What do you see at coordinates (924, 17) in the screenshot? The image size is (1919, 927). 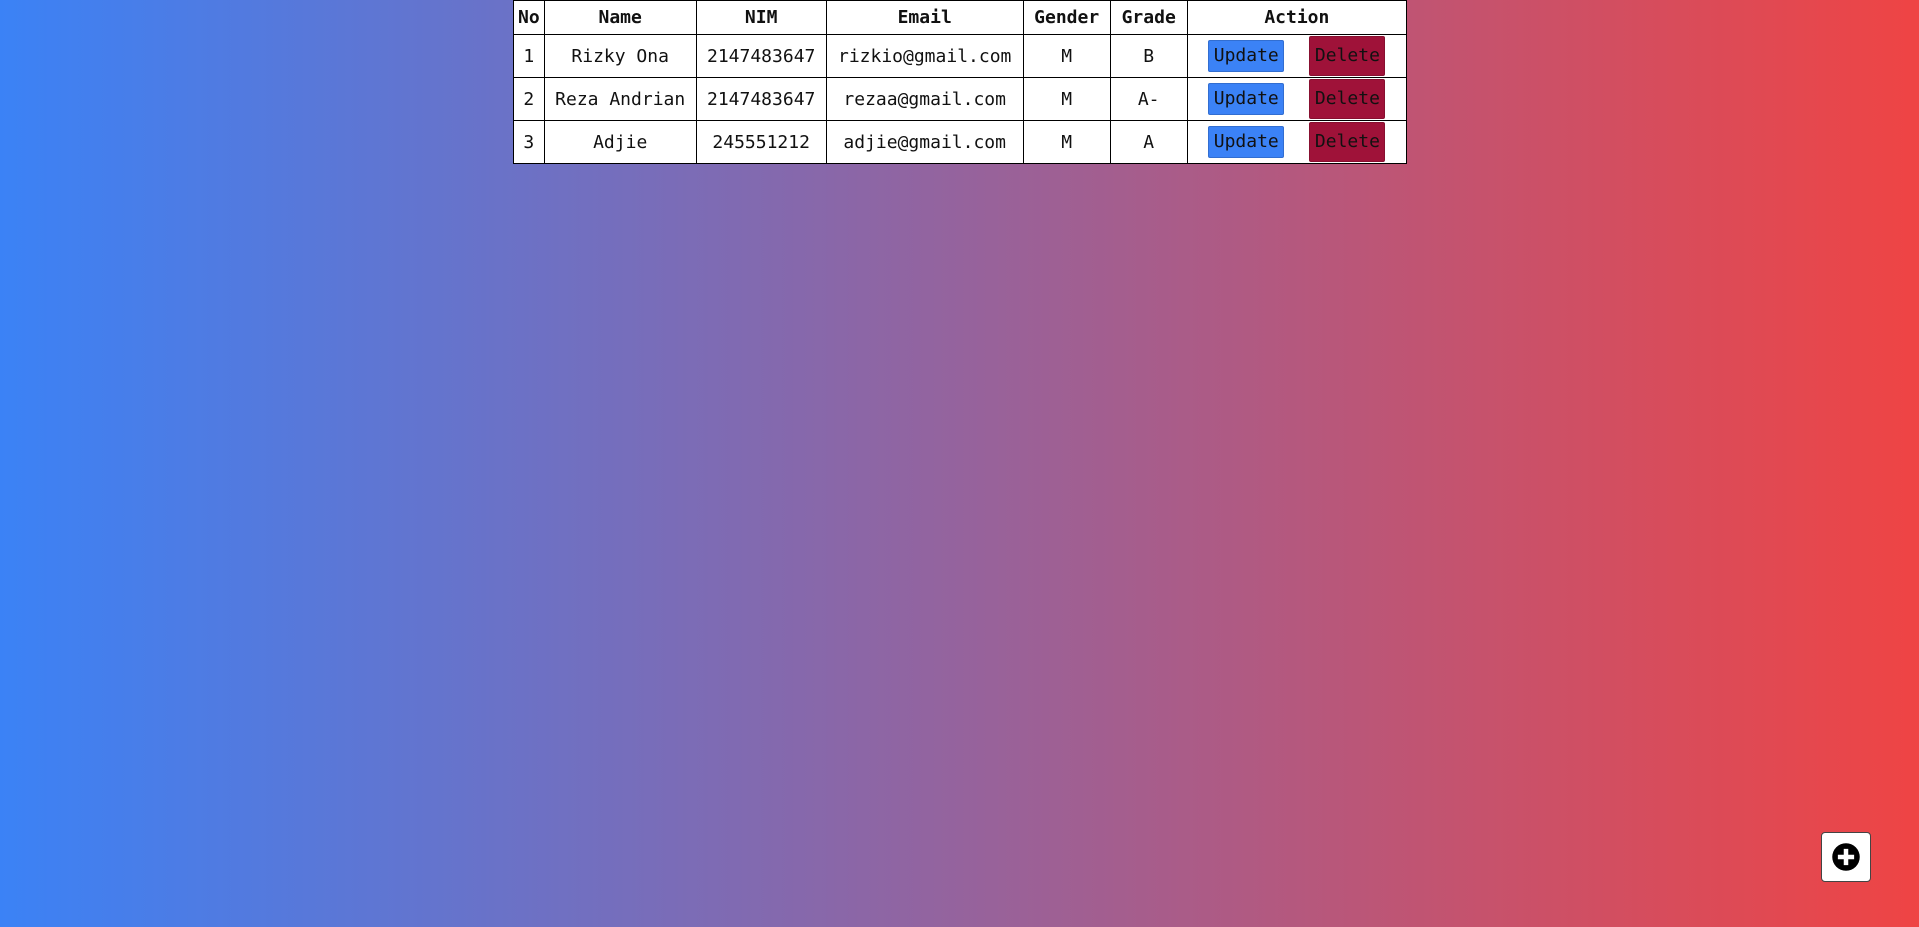 I see `header-email: Email` at bounding box center [924, 17].